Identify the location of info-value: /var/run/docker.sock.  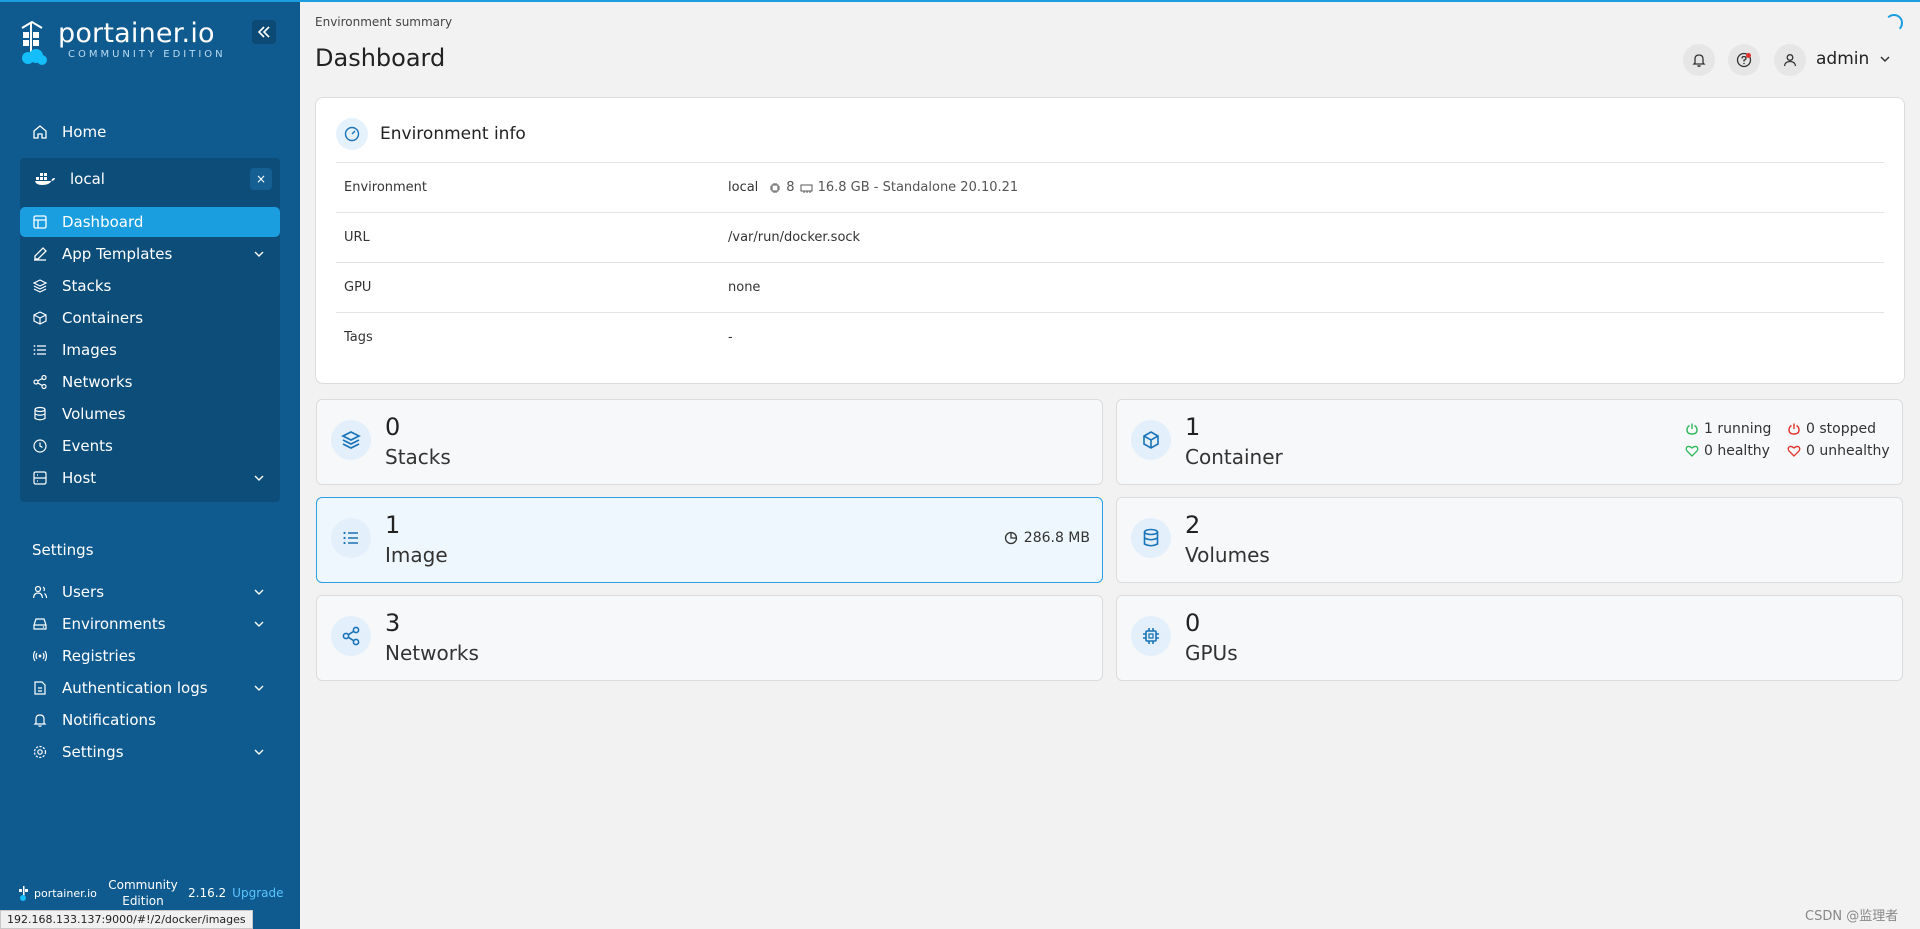
(794, 237).